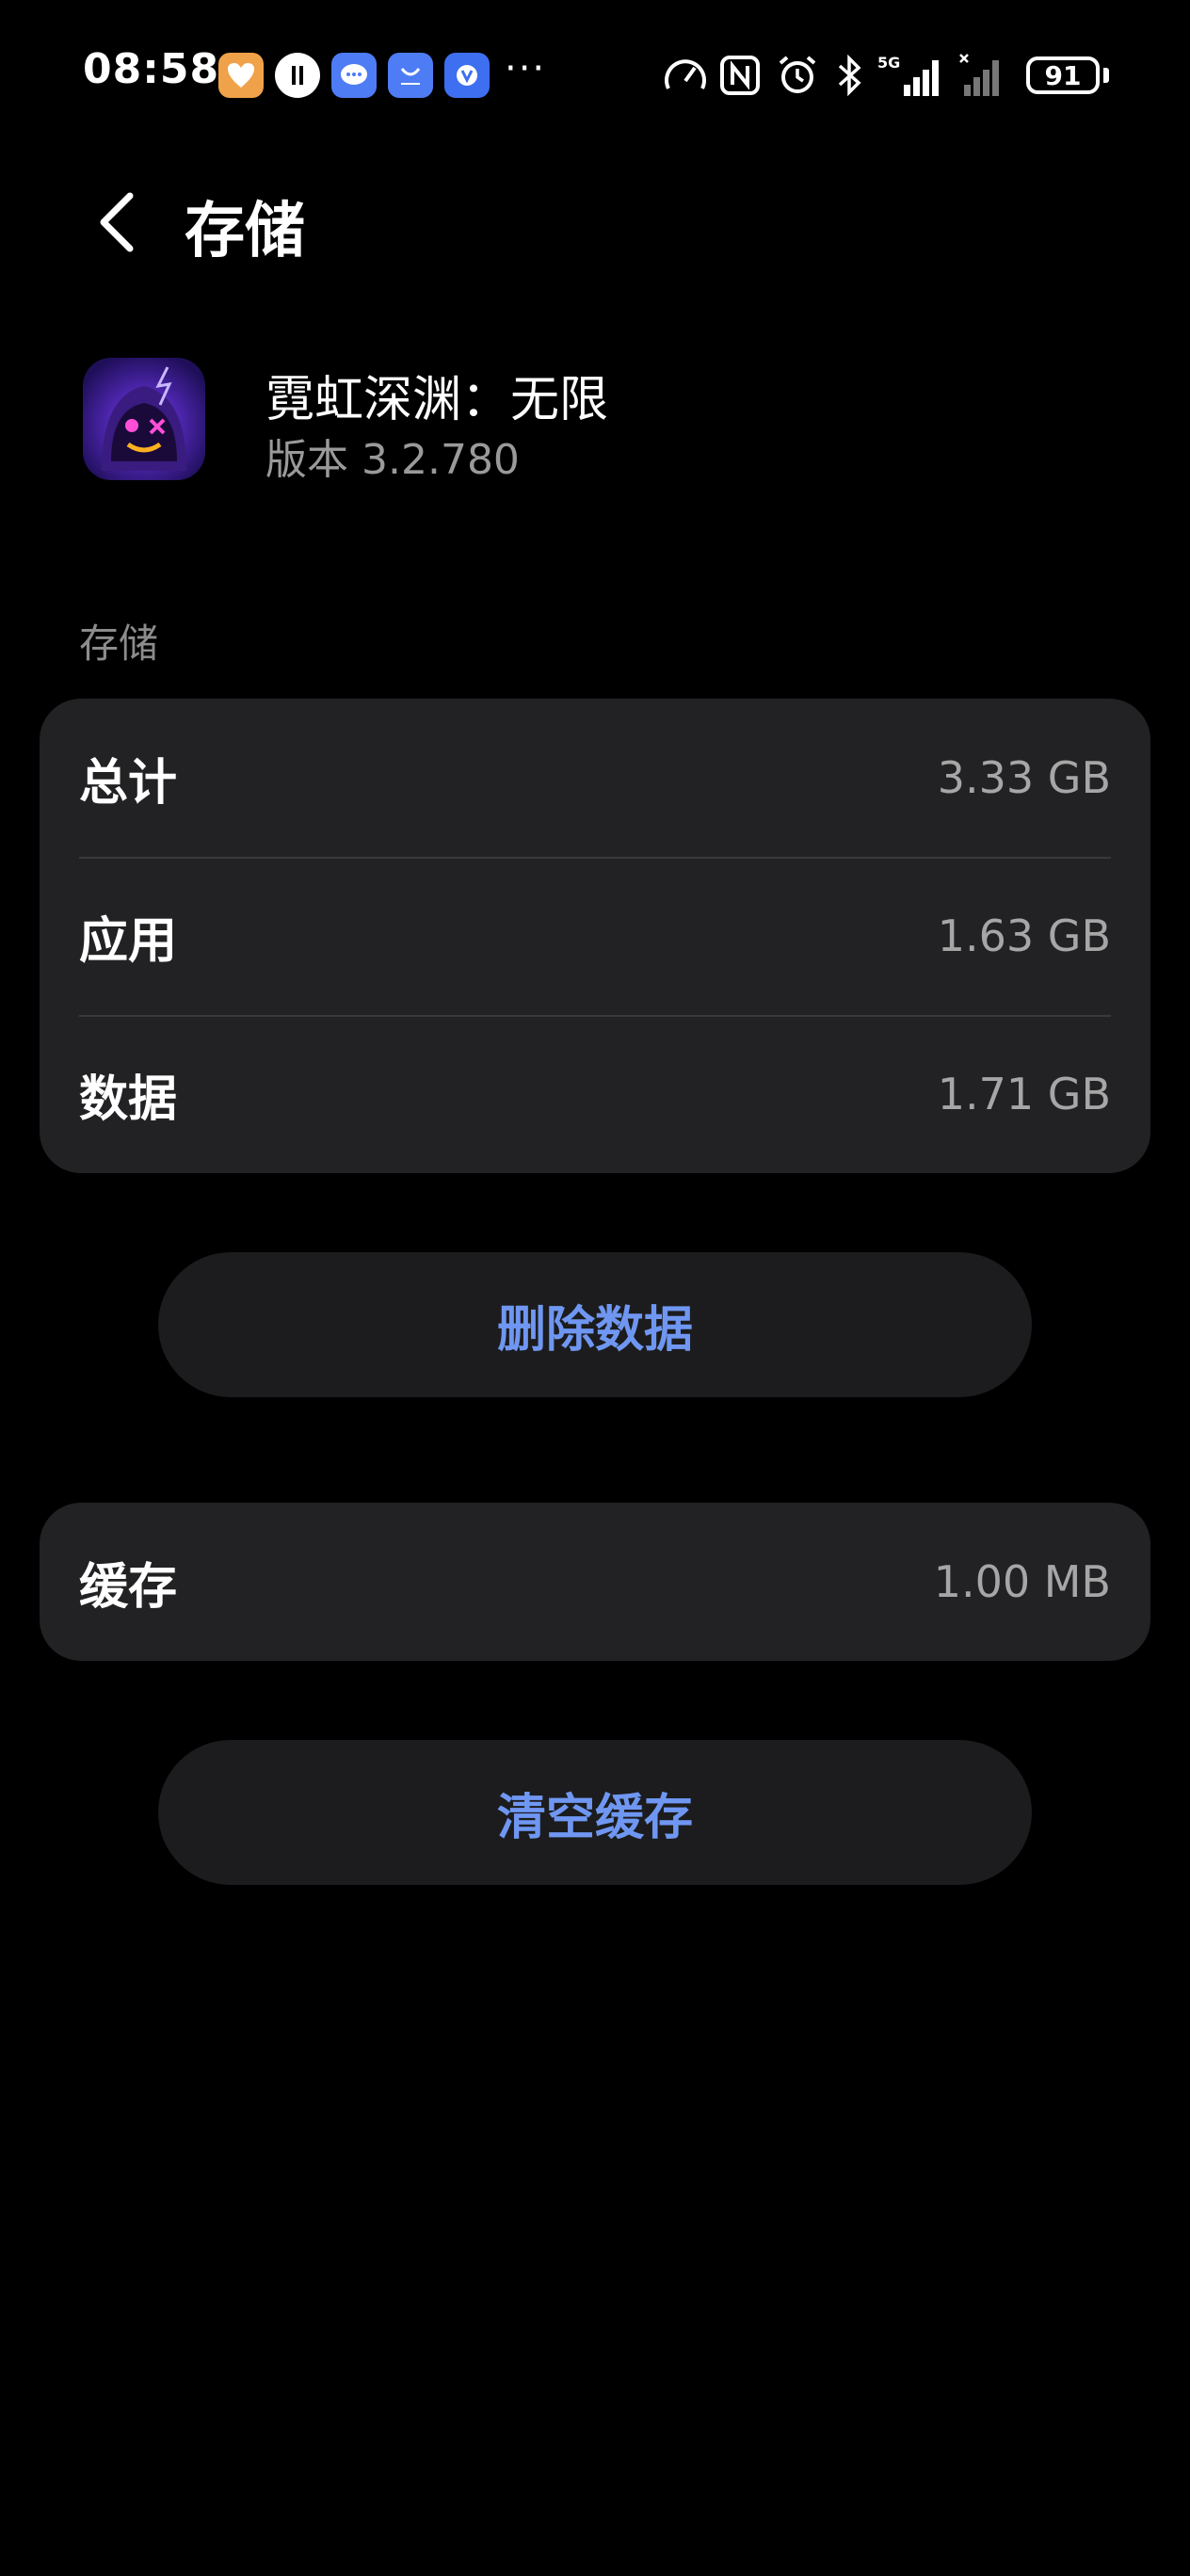 This screenshot has width=1190, height=2576. What do you see at coordinates (913, 75) in the screenshot?
I see `signal-5g-icon: 5G` at bounding box center [913, 75].